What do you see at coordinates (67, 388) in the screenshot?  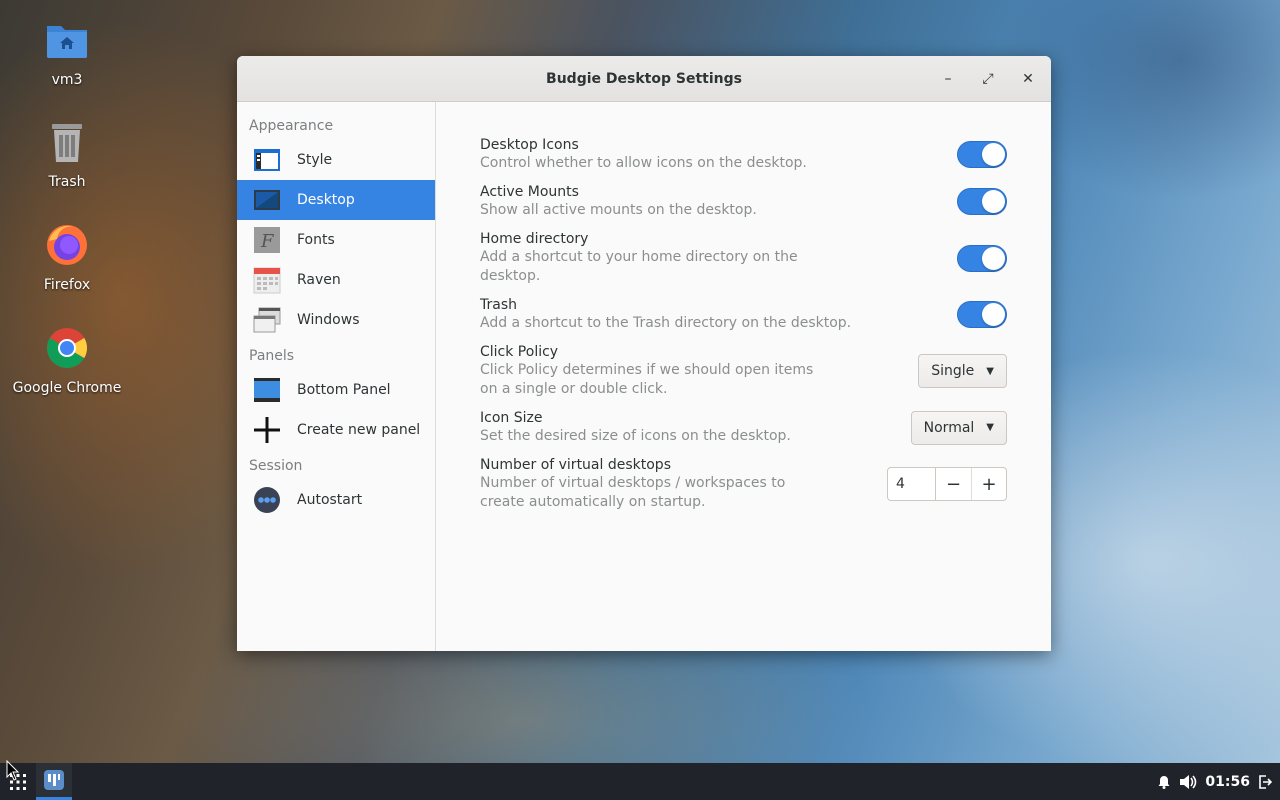 I see `desktop-icon-label: Google Chrome` at bounding box center [67, 388].